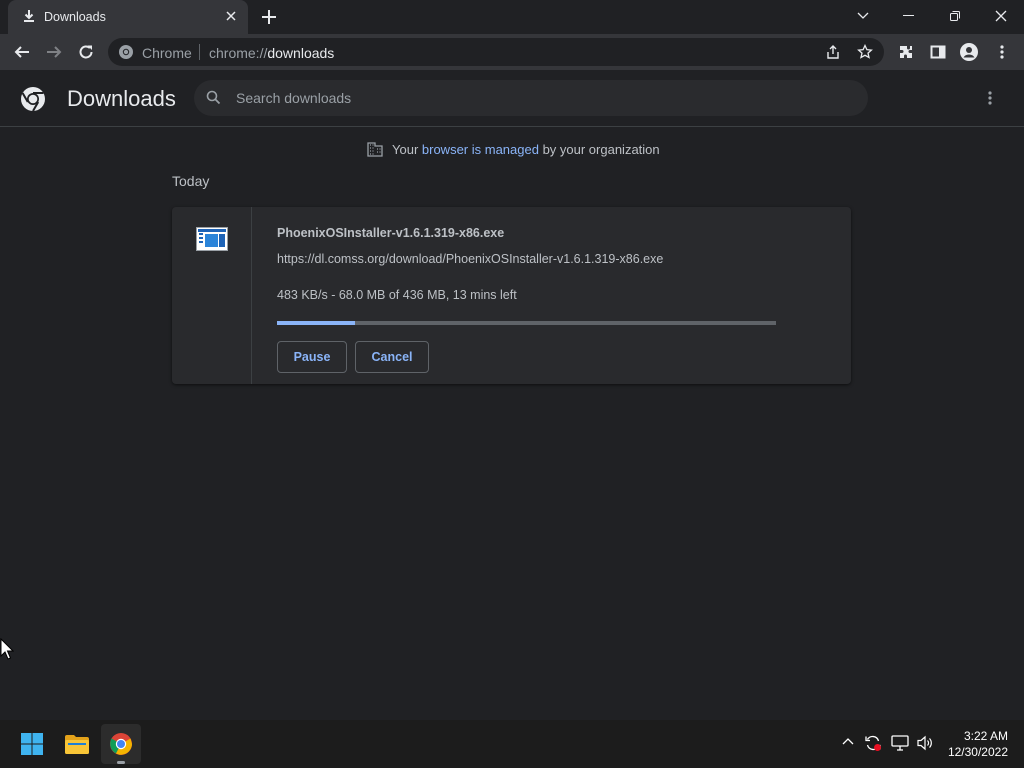  Describe the element at coordinates (128, 17) in the screenshot. I see `tab-downloads: Downloads` at that location.